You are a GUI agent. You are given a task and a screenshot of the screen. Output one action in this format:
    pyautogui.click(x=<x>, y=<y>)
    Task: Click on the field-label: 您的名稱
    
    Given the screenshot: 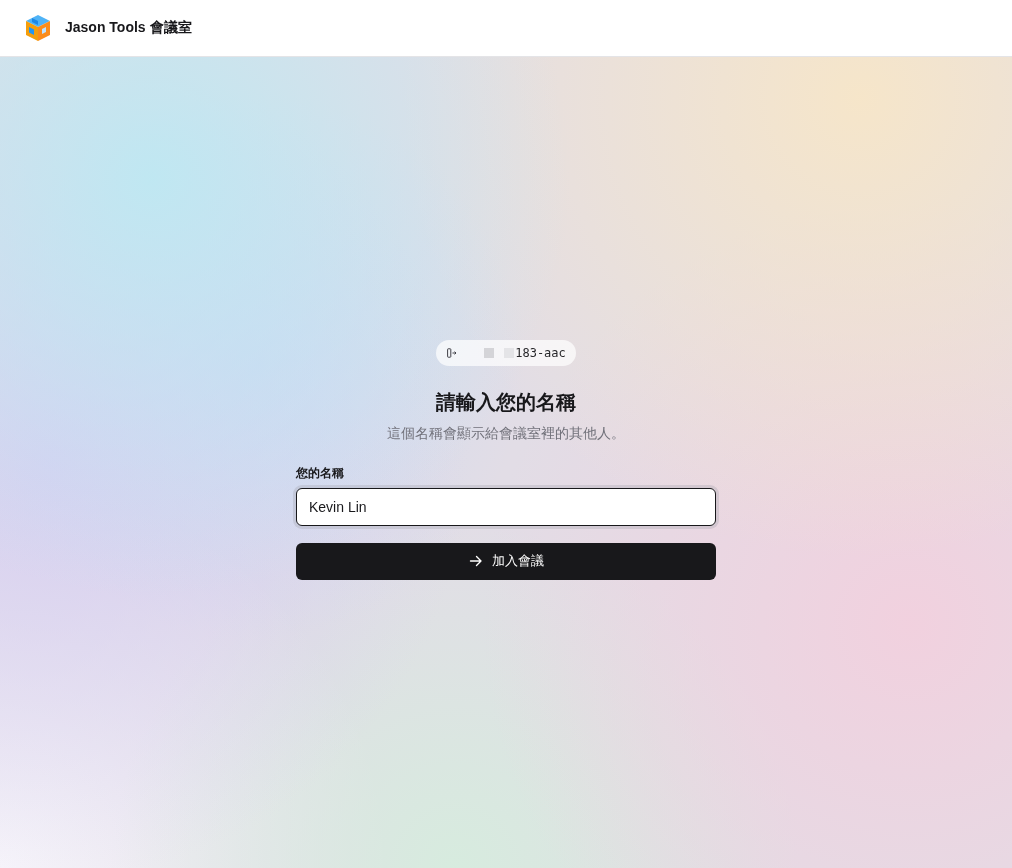 What is the action you would take?
    pyautogui.click(x=320, y=472)
    